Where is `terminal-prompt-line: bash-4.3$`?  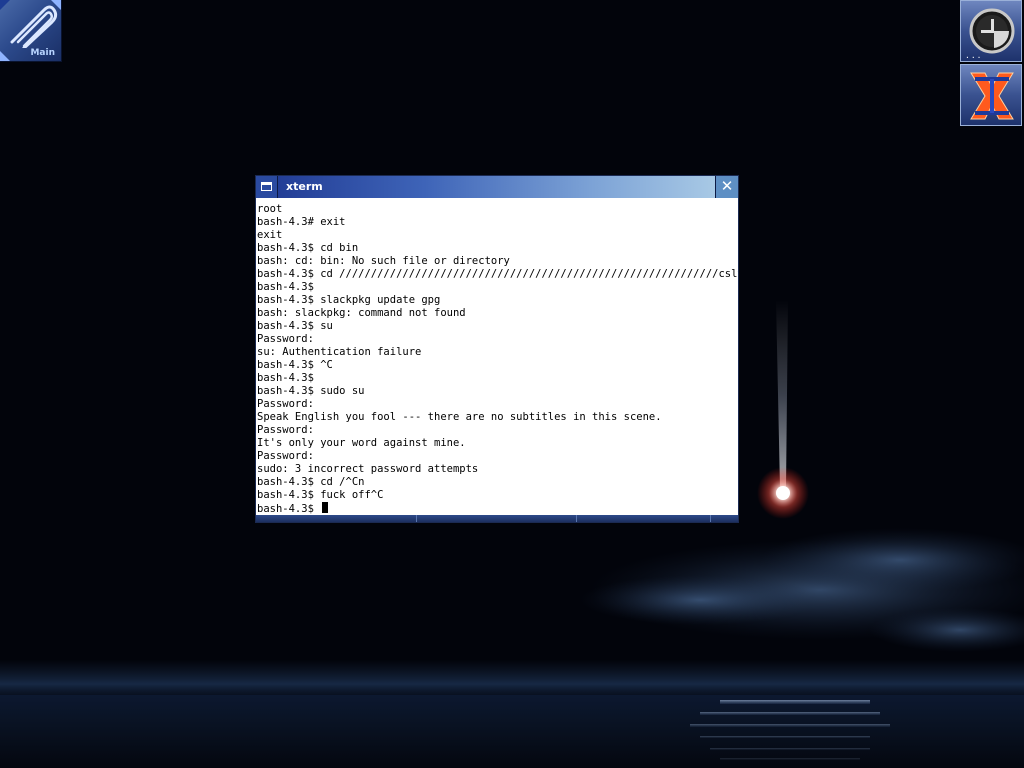 terminal-prompt-line: bash-4.3$ is located at coordinates (497, 508).